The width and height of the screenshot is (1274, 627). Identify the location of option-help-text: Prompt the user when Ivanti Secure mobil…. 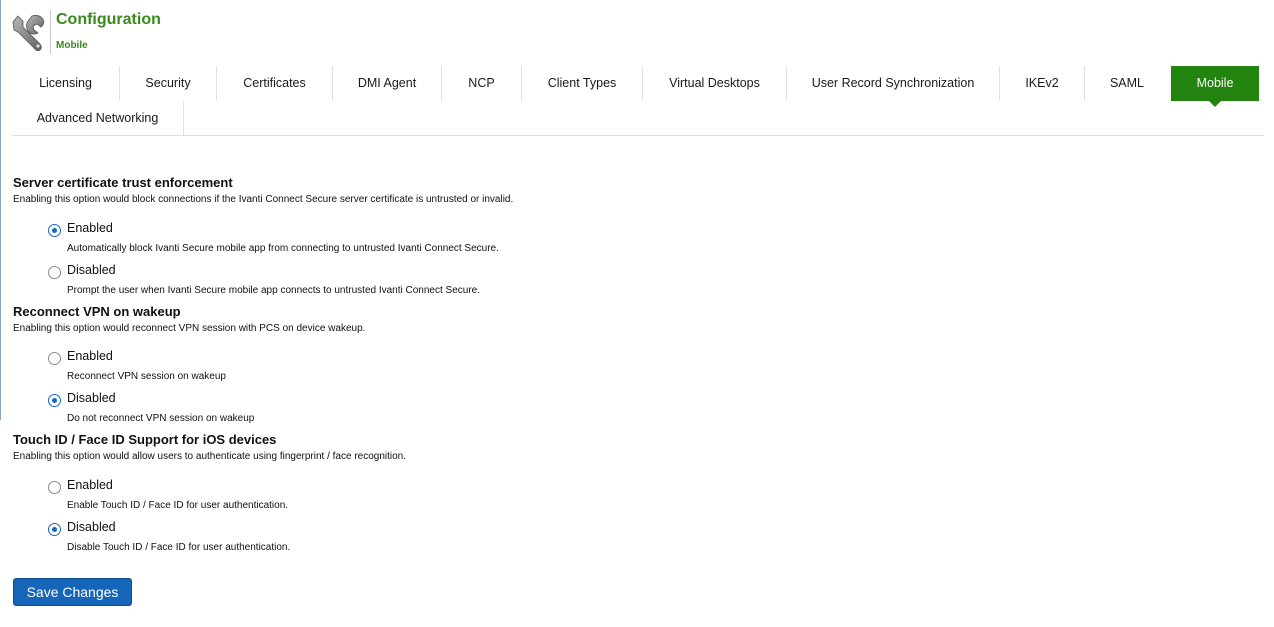
(274, 290).